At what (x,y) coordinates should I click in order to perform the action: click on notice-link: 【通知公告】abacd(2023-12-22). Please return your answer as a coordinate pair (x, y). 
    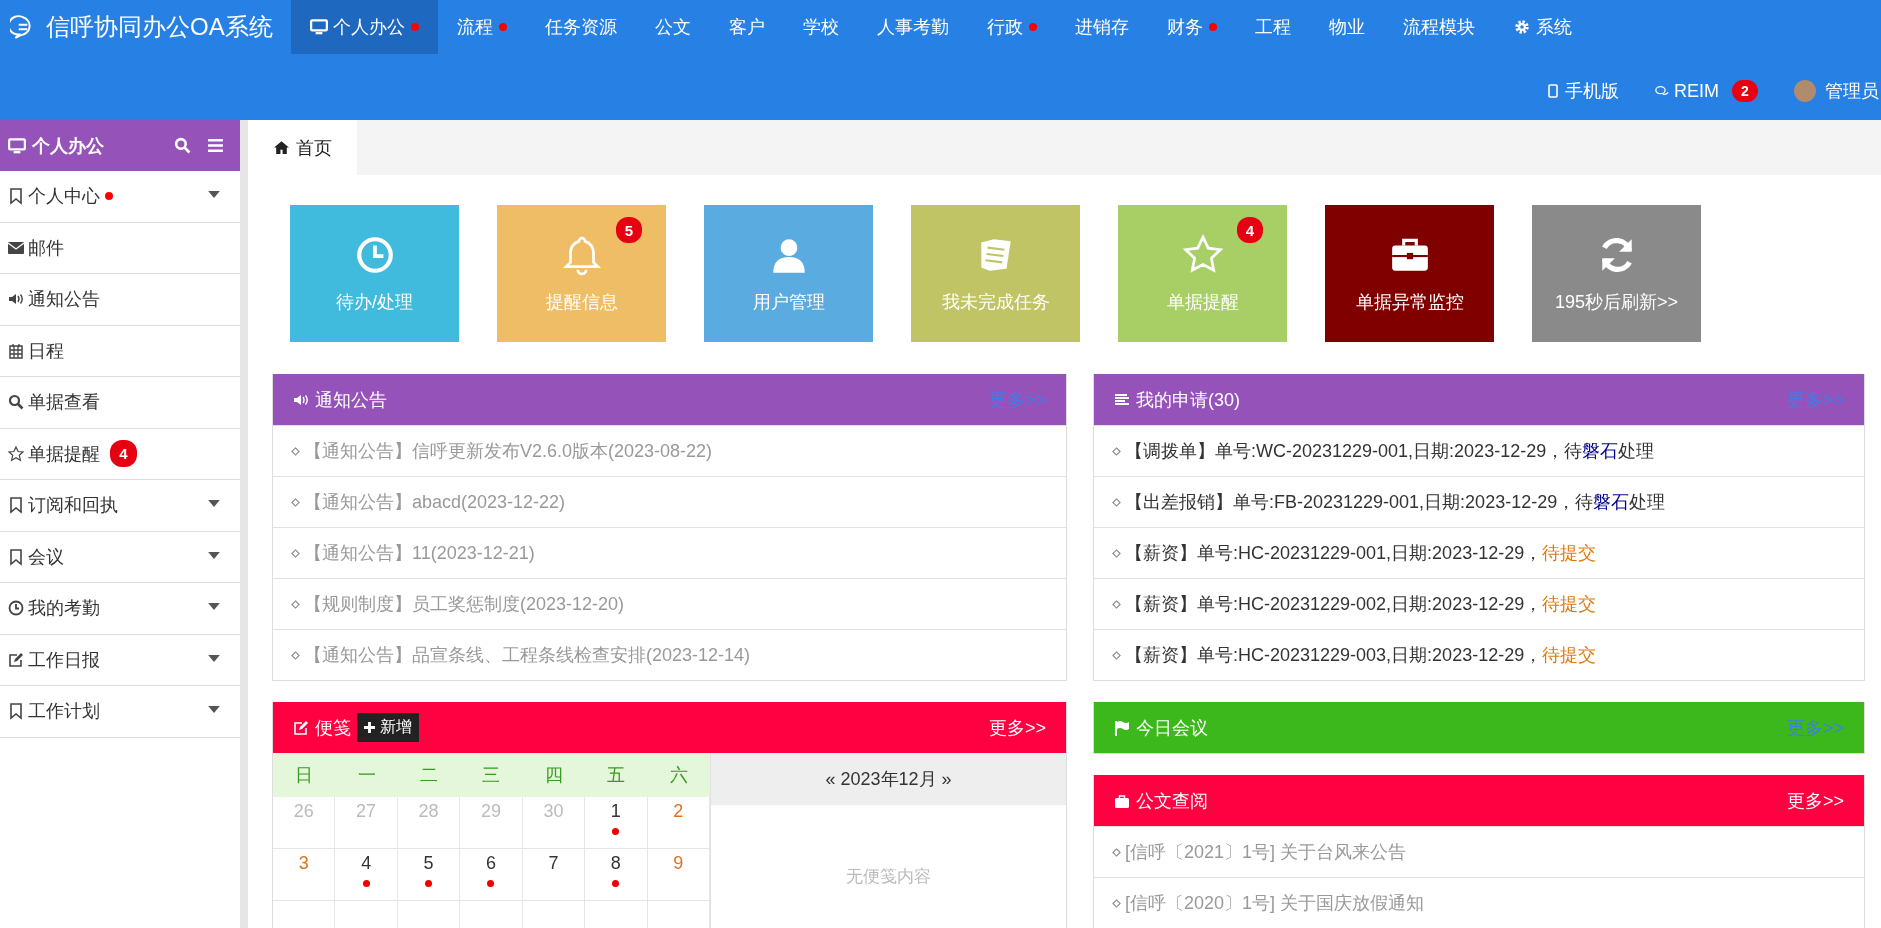
    Looking at the image, I should click on (435, 502).